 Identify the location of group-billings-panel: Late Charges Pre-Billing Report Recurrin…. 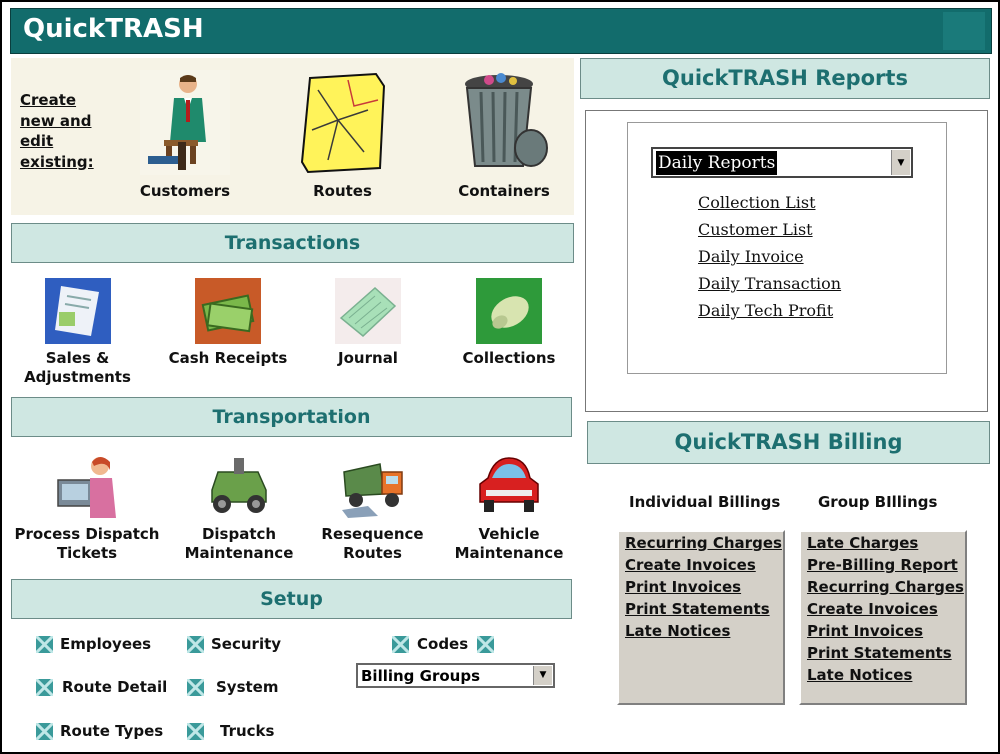
(883, 617).